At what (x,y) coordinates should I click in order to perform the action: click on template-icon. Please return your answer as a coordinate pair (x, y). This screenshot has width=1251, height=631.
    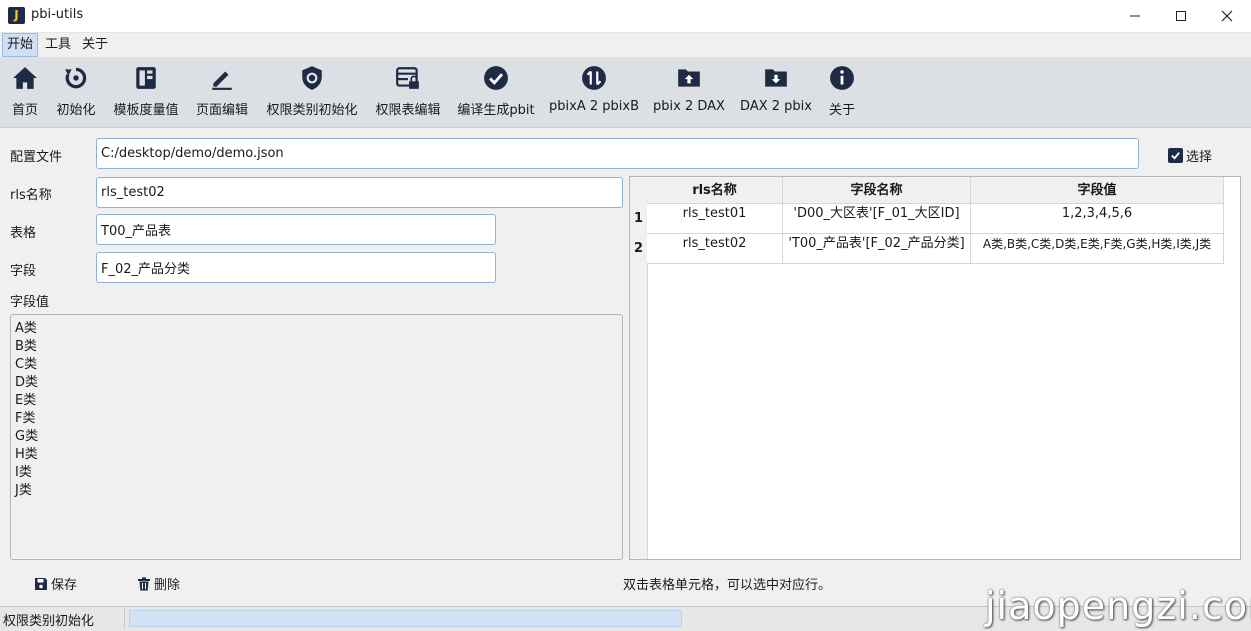
    Looking at the image, I should click on (146, 78).